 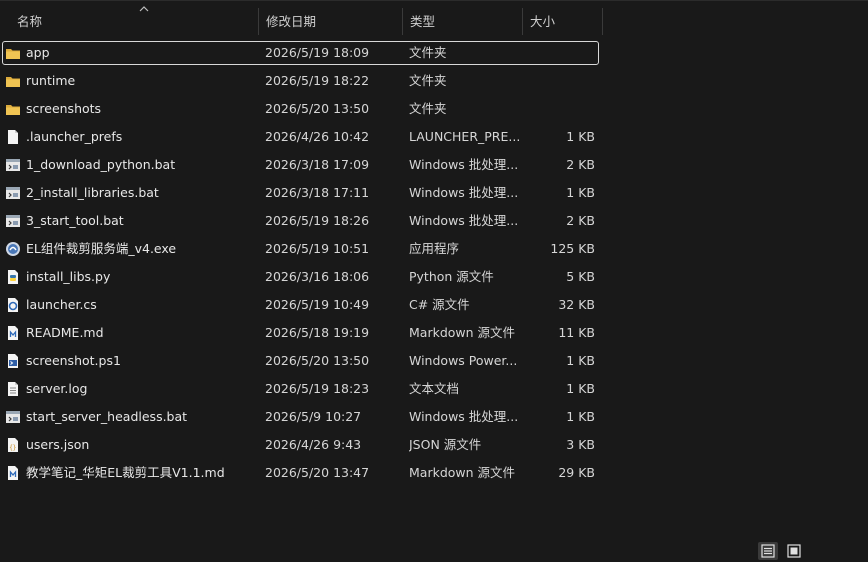 What do you see at coordinates (13, 361) in the screenshot?
I see `powershell-file-icon` at bounding box center [13, 361].